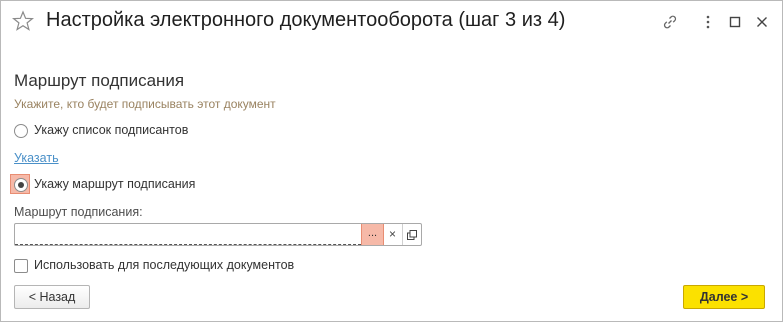 The image size is (783, 322). I want to click on radio-signing-route-label: Укажу маршрут подписания, so click(114, 184).